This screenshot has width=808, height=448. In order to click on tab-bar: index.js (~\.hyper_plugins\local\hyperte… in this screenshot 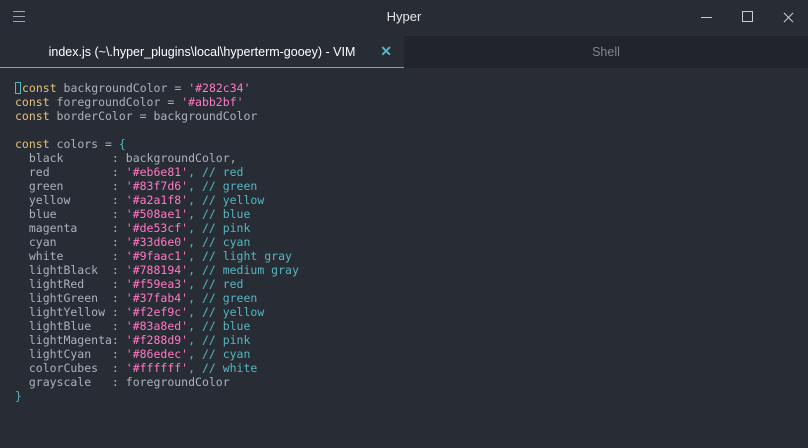, I will do `click(404, 52)`.